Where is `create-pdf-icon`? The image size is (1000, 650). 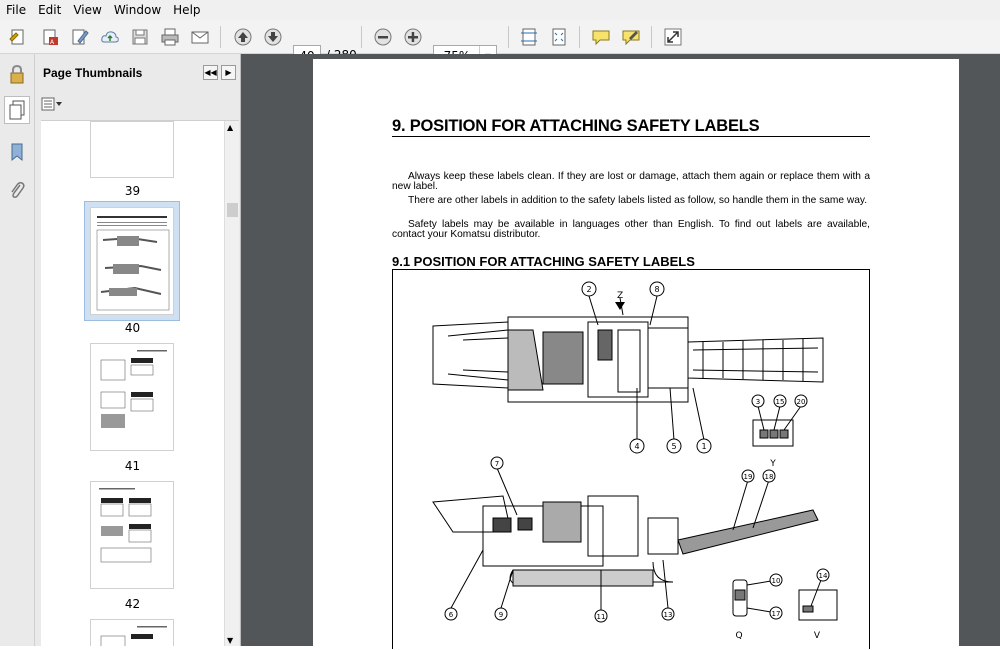 create-pdf-icon is located at coordinates (18, 37).